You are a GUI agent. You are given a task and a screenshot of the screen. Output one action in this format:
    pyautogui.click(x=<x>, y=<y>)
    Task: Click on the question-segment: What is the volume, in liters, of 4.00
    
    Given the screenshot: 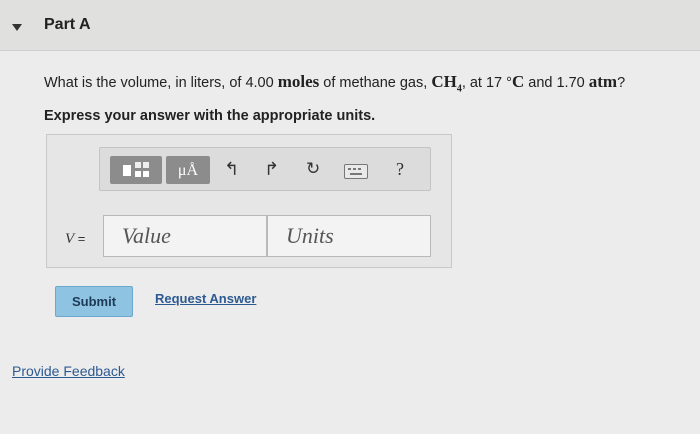 What is the action you would take?
    pyautogui.click(x=161, y=83)
    